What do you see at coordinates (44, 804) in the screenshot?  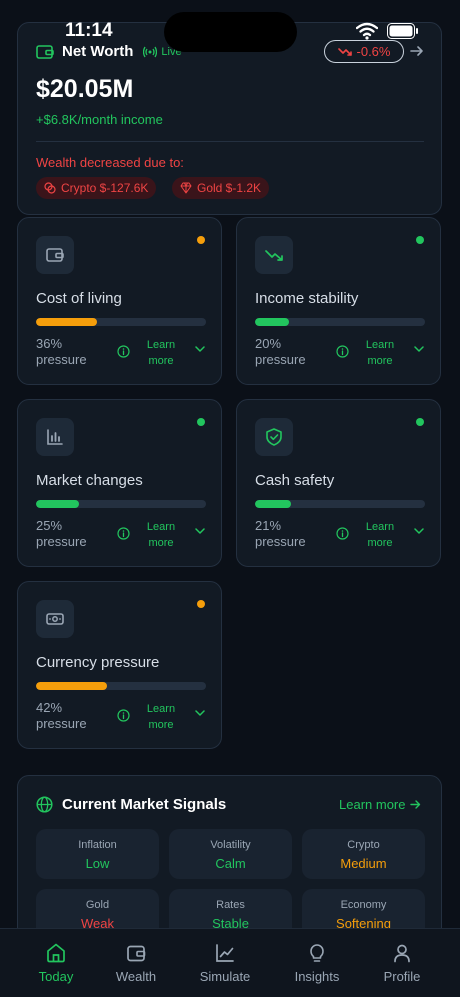 I see `globe-icon` at bounding box center [44, 804].